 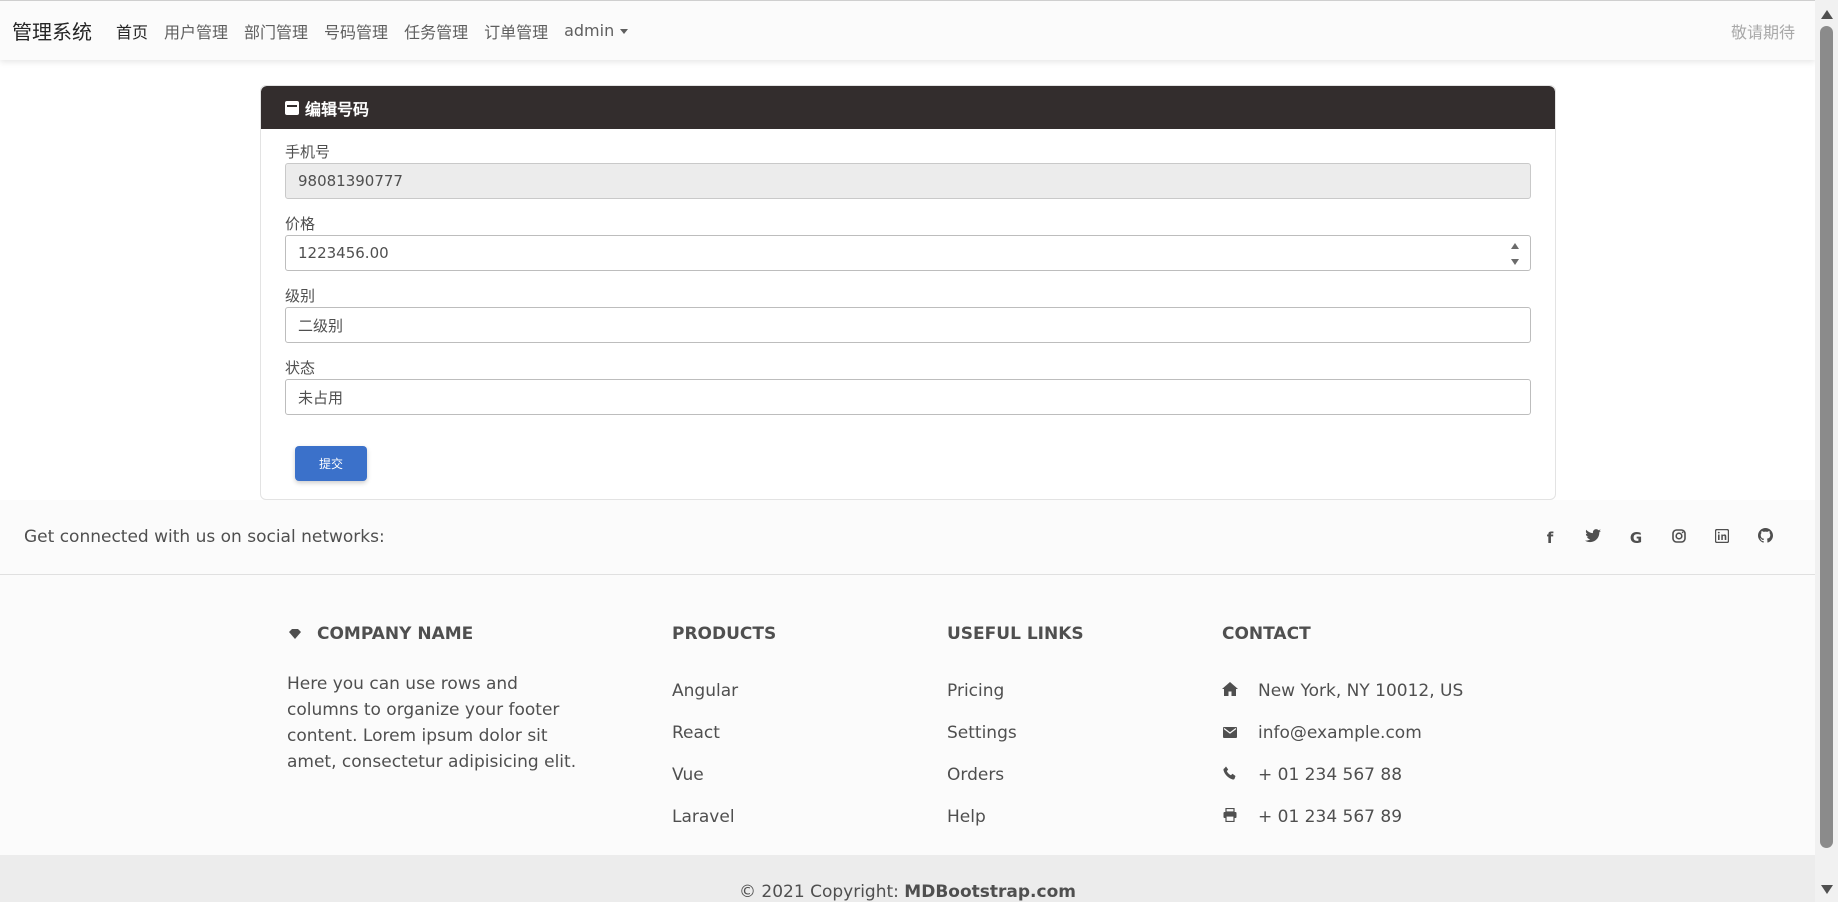 I want to click on scroll-down-icon, so click(x=1827, y=889).